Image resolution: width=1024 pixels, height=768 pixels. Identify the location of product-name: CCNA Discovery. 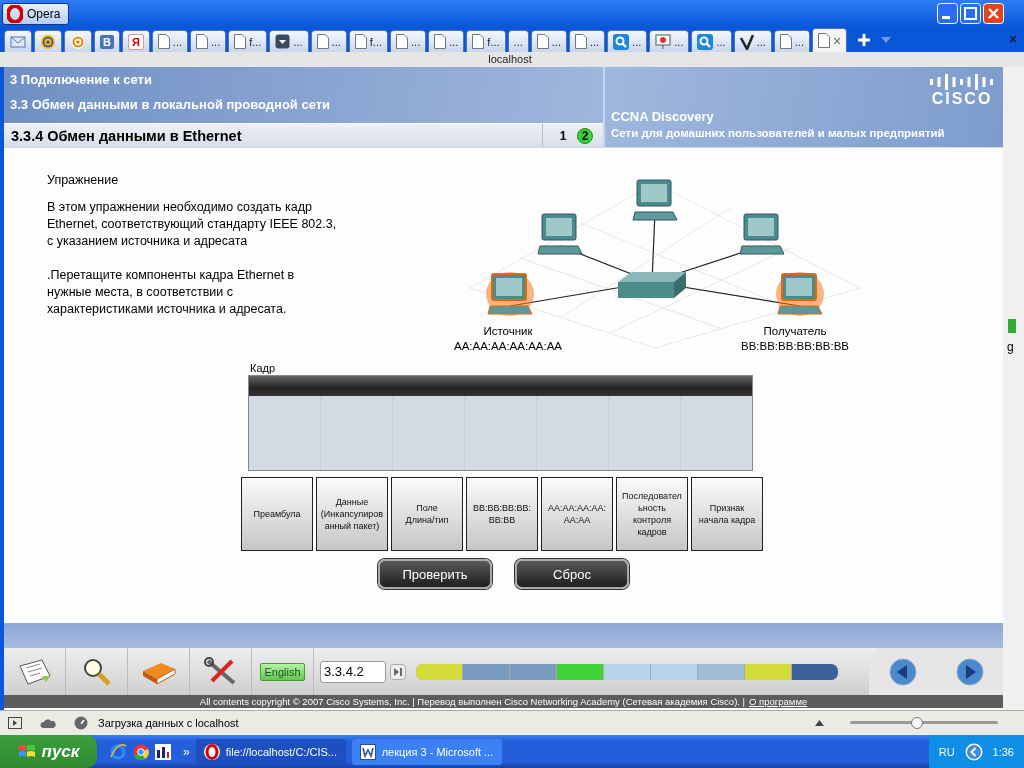
(663, 116).